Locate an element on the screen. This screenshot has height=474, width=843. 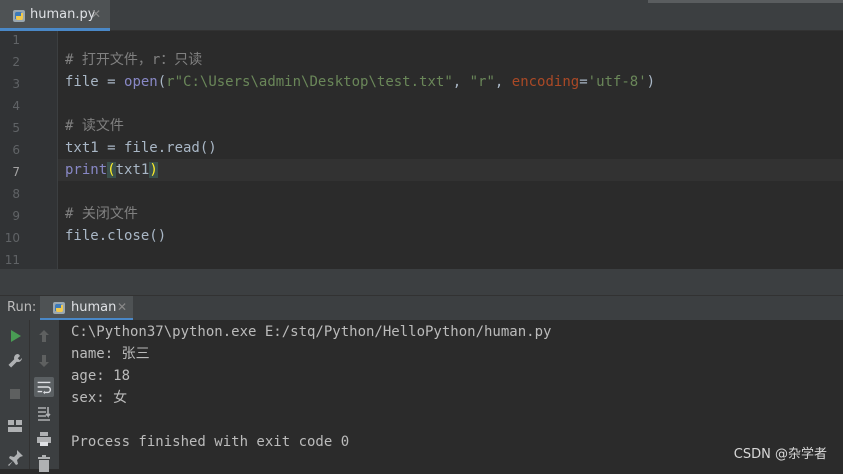
code-line-10: file.close() is located at coordinates (116, 236).